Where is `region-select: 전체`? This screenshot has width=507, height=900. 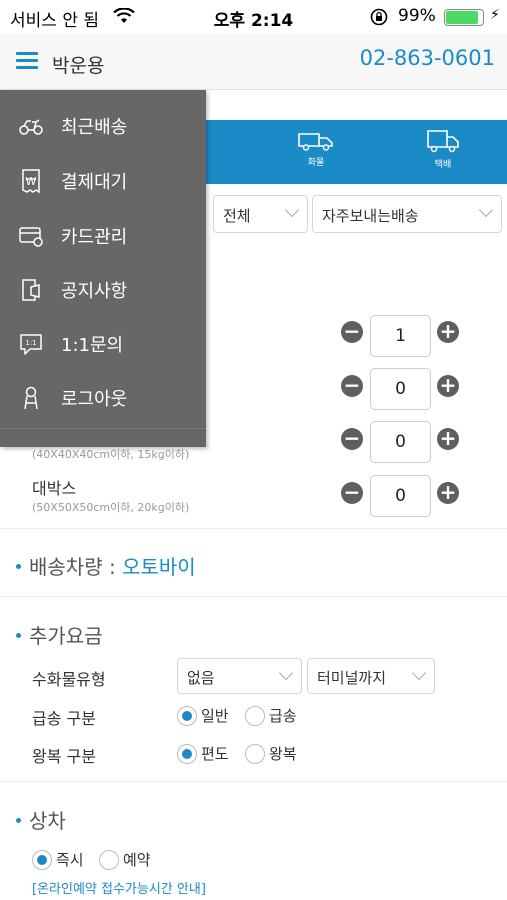 region-select: 전체 is located at coordinates (260, 214).